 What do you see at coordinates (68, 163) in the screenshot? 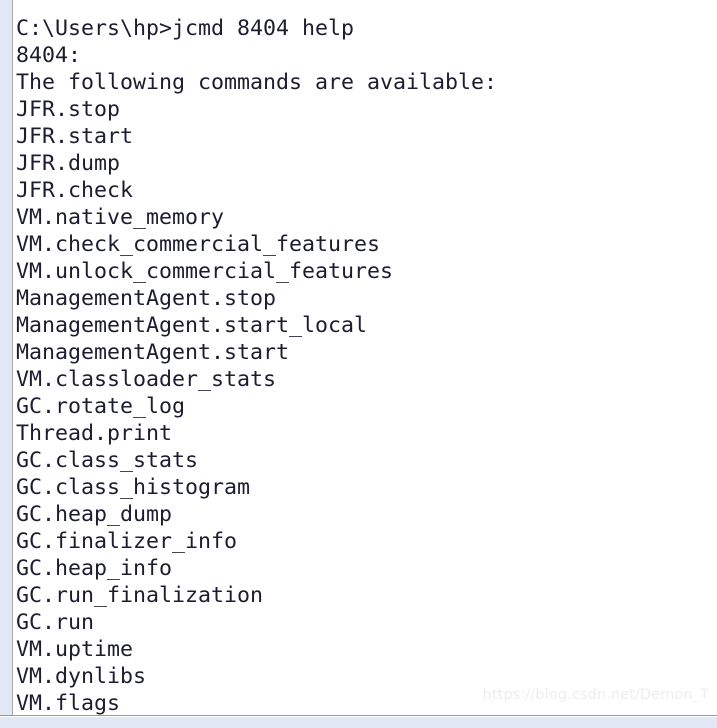
I see `terminal-line: JFR.dump` at bounding box center [68, 163].